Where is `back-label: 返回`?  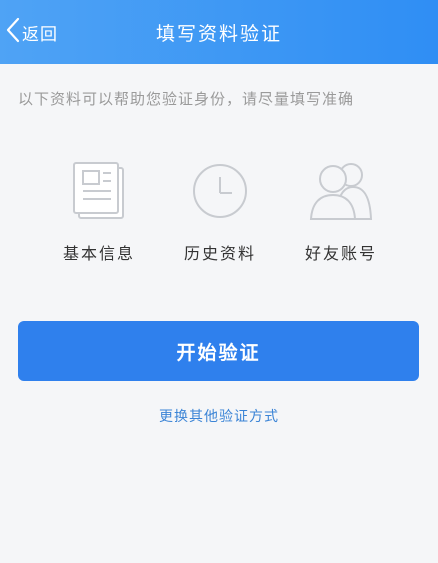 back-label: 返回 is located at coordinates (40, 34).